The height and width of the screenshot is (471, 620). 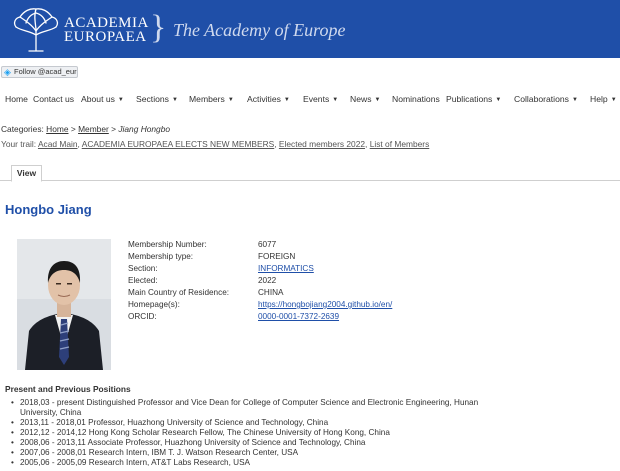 I want to click on trail-label: Your trail:, so click(x=19, y=144).